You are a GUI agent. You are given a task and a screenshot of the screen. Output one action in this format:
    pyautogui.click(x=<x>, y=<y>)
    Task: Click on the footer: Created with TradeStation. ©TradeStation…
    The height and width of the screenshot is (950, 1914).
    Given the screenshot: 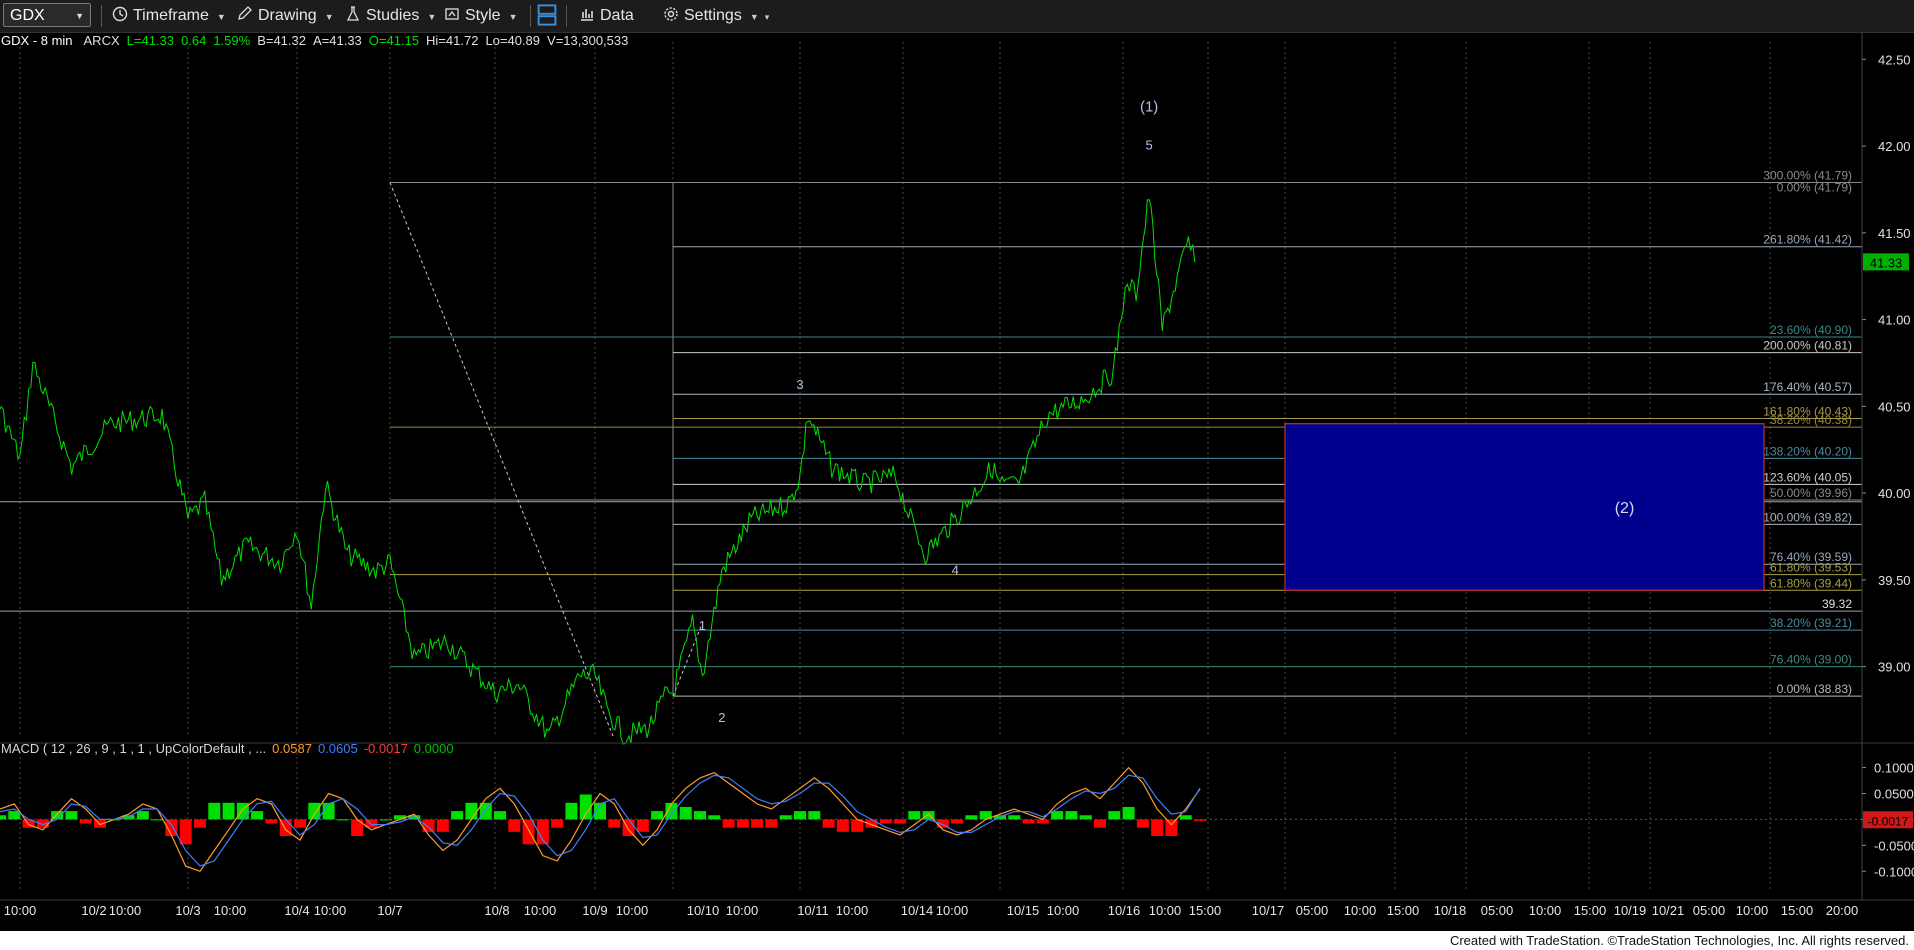 What is the action you would take?
    pyautogui.click(x=957, y=940)
    